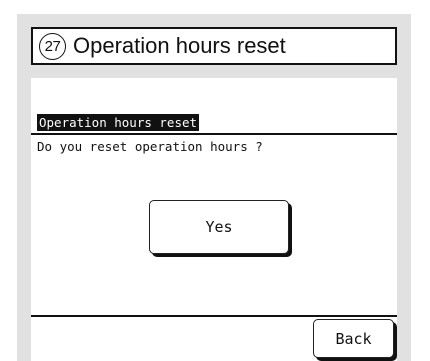 The height and width of the screenshot is (361, 430). I want to click on back-button: Back, so click(353, 338).